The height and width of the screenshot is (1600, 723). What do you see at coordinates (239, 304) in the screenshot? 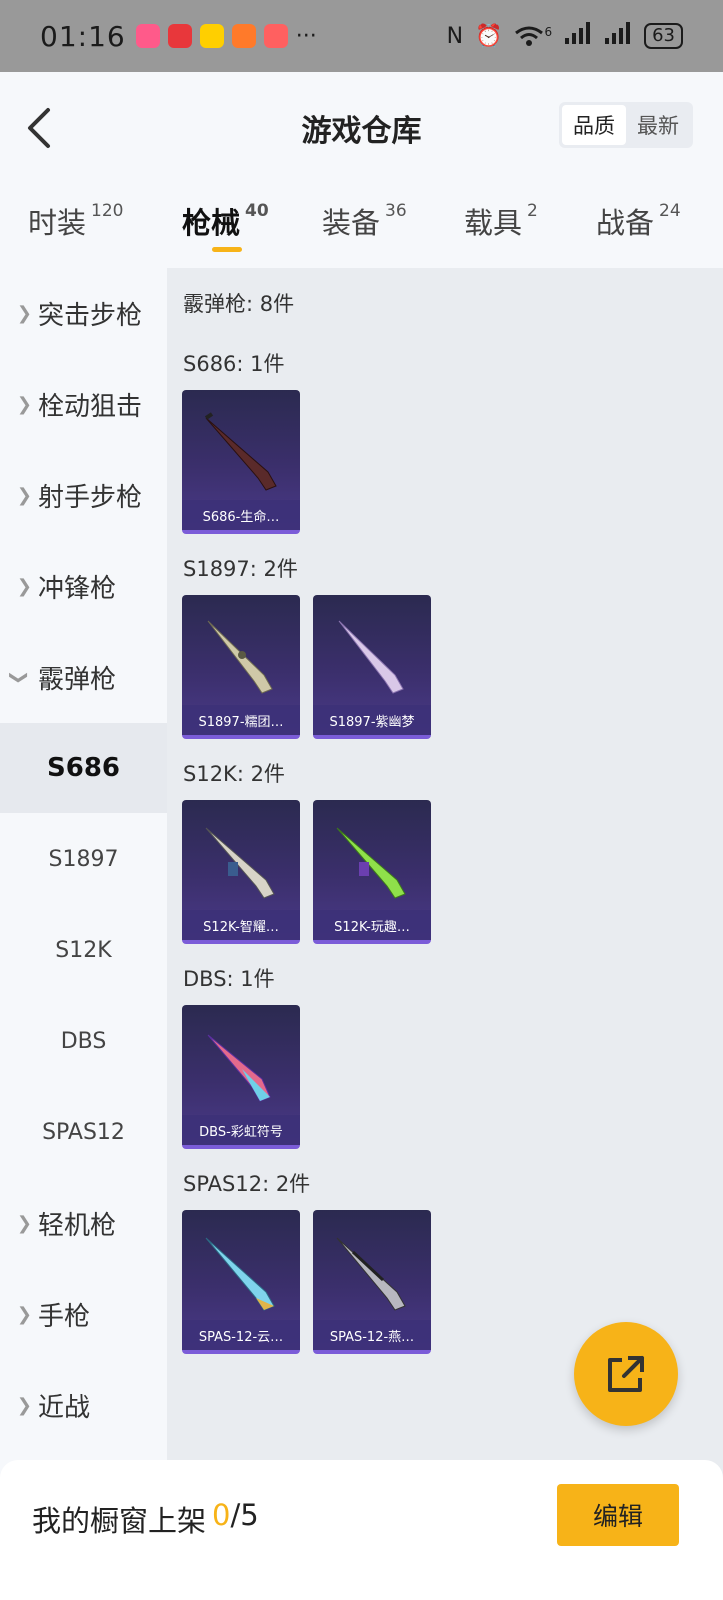
I see `category-summary: 霰弹枪: 8件` at bounding box center [239, 304].